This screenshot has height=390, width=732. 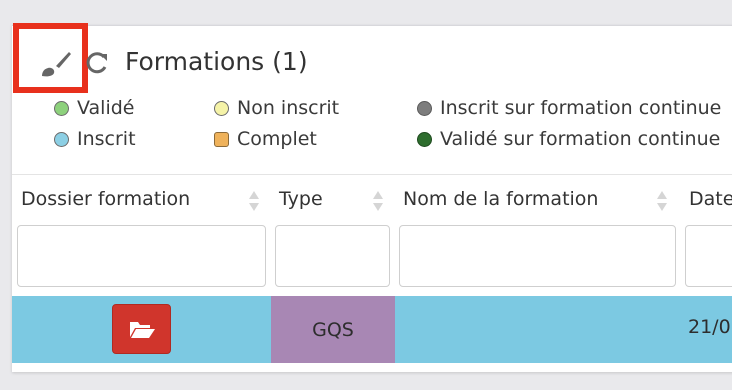 What do you see at coordinates (221, 108) in the screenshot?
I see `yellow-dot-icon` at bounding box center [221, 108].